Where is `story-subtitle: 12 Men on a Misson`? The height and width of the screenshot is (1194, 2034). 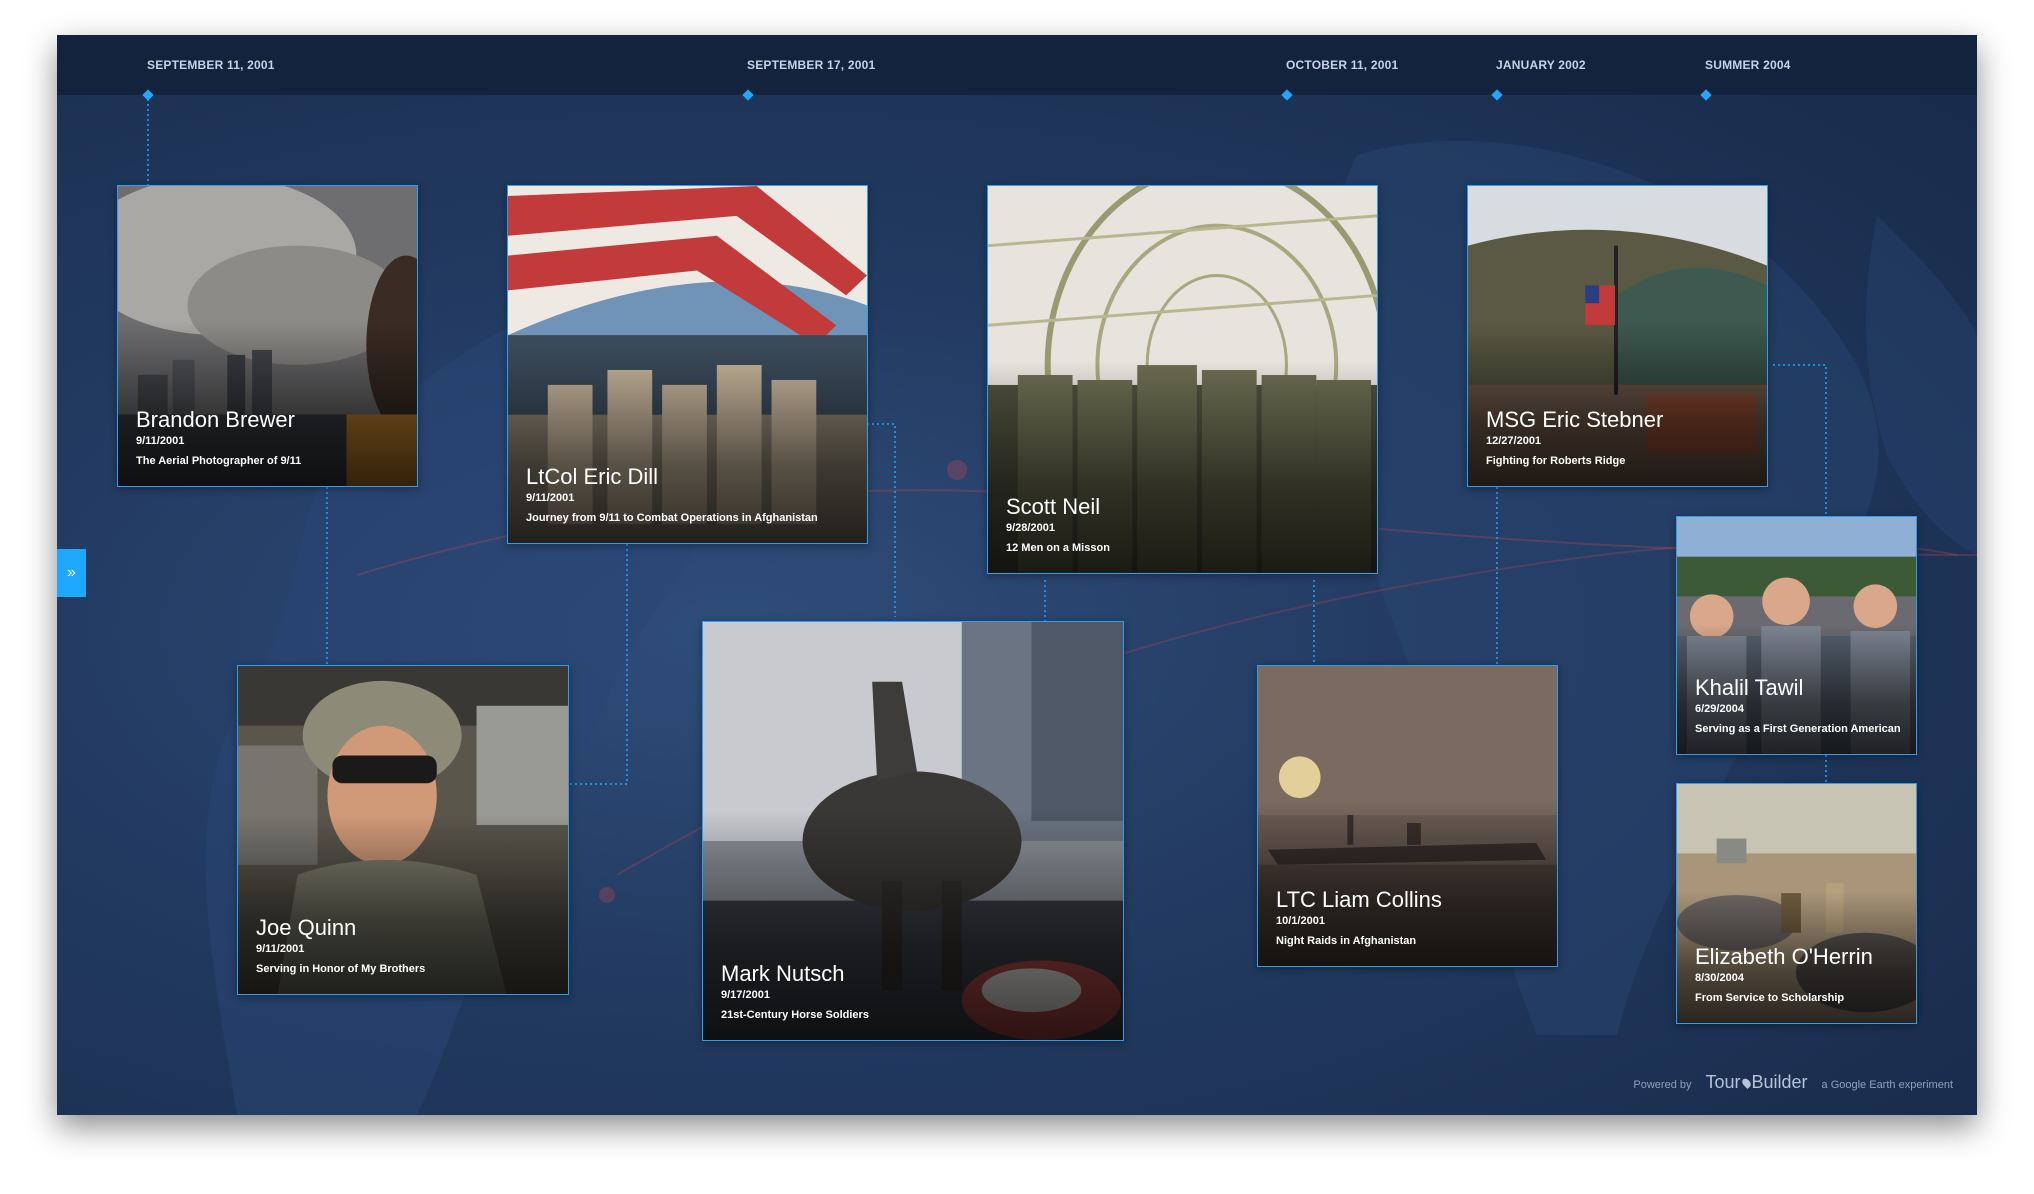 story-subtitle: 12 Men on a Misson is located at coordinates (1058, 548).